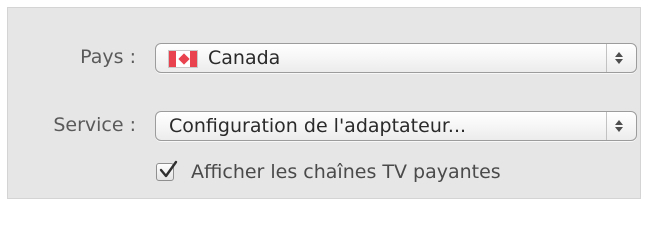  Describe the element at coordinates (396, 58) in the screenshot. I see `country-popup: Canada` at that location.